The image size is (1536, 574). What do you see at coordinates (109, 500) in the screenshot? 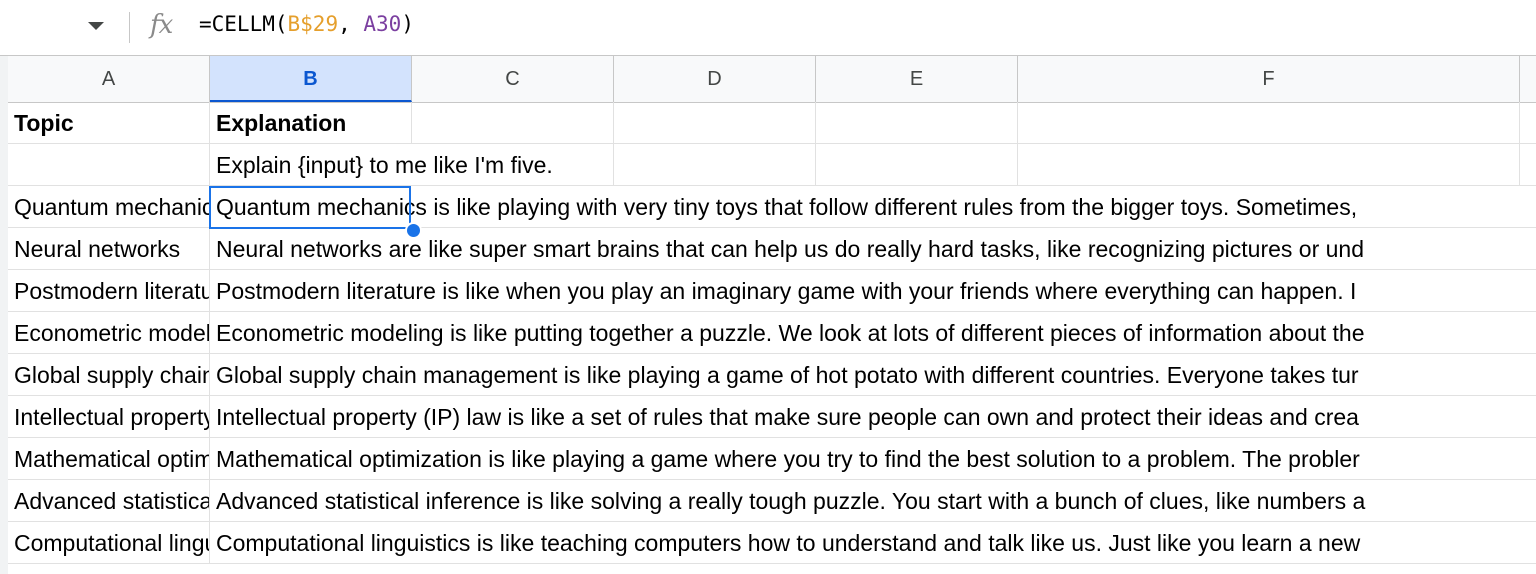
I see `cell-topic: Advanced statistical inference` at bounding box center [109, 500].